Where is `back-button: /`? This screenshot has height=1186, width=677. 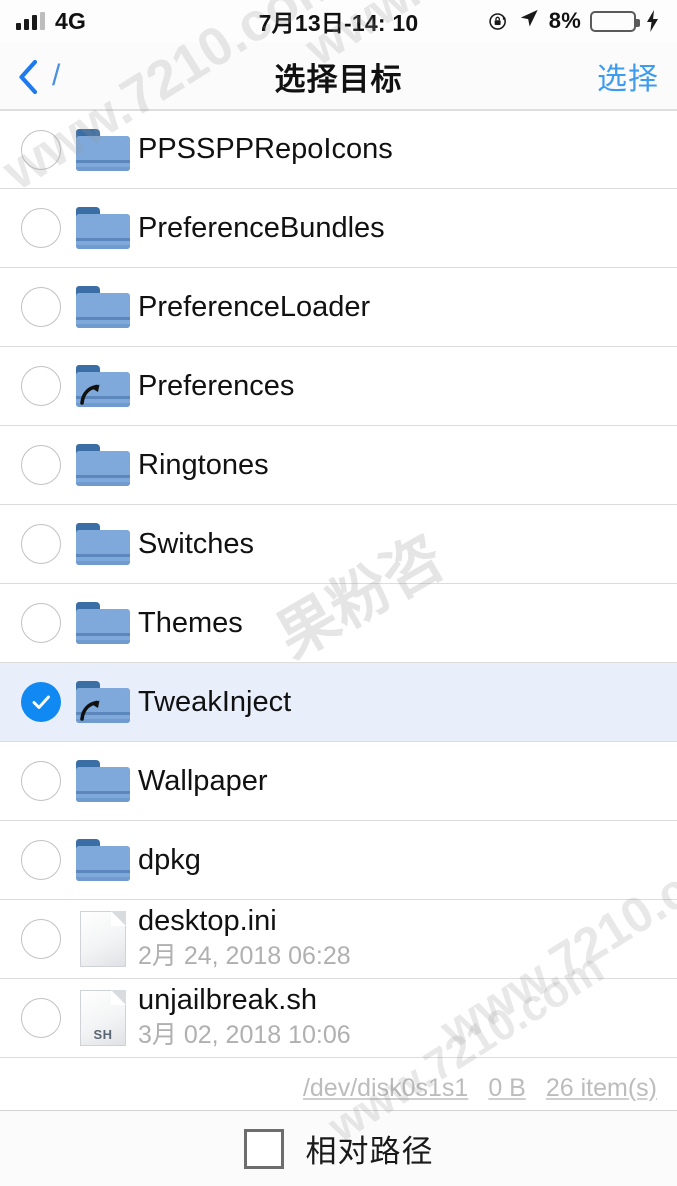
back-button: / is located at coordinates (39, 76).